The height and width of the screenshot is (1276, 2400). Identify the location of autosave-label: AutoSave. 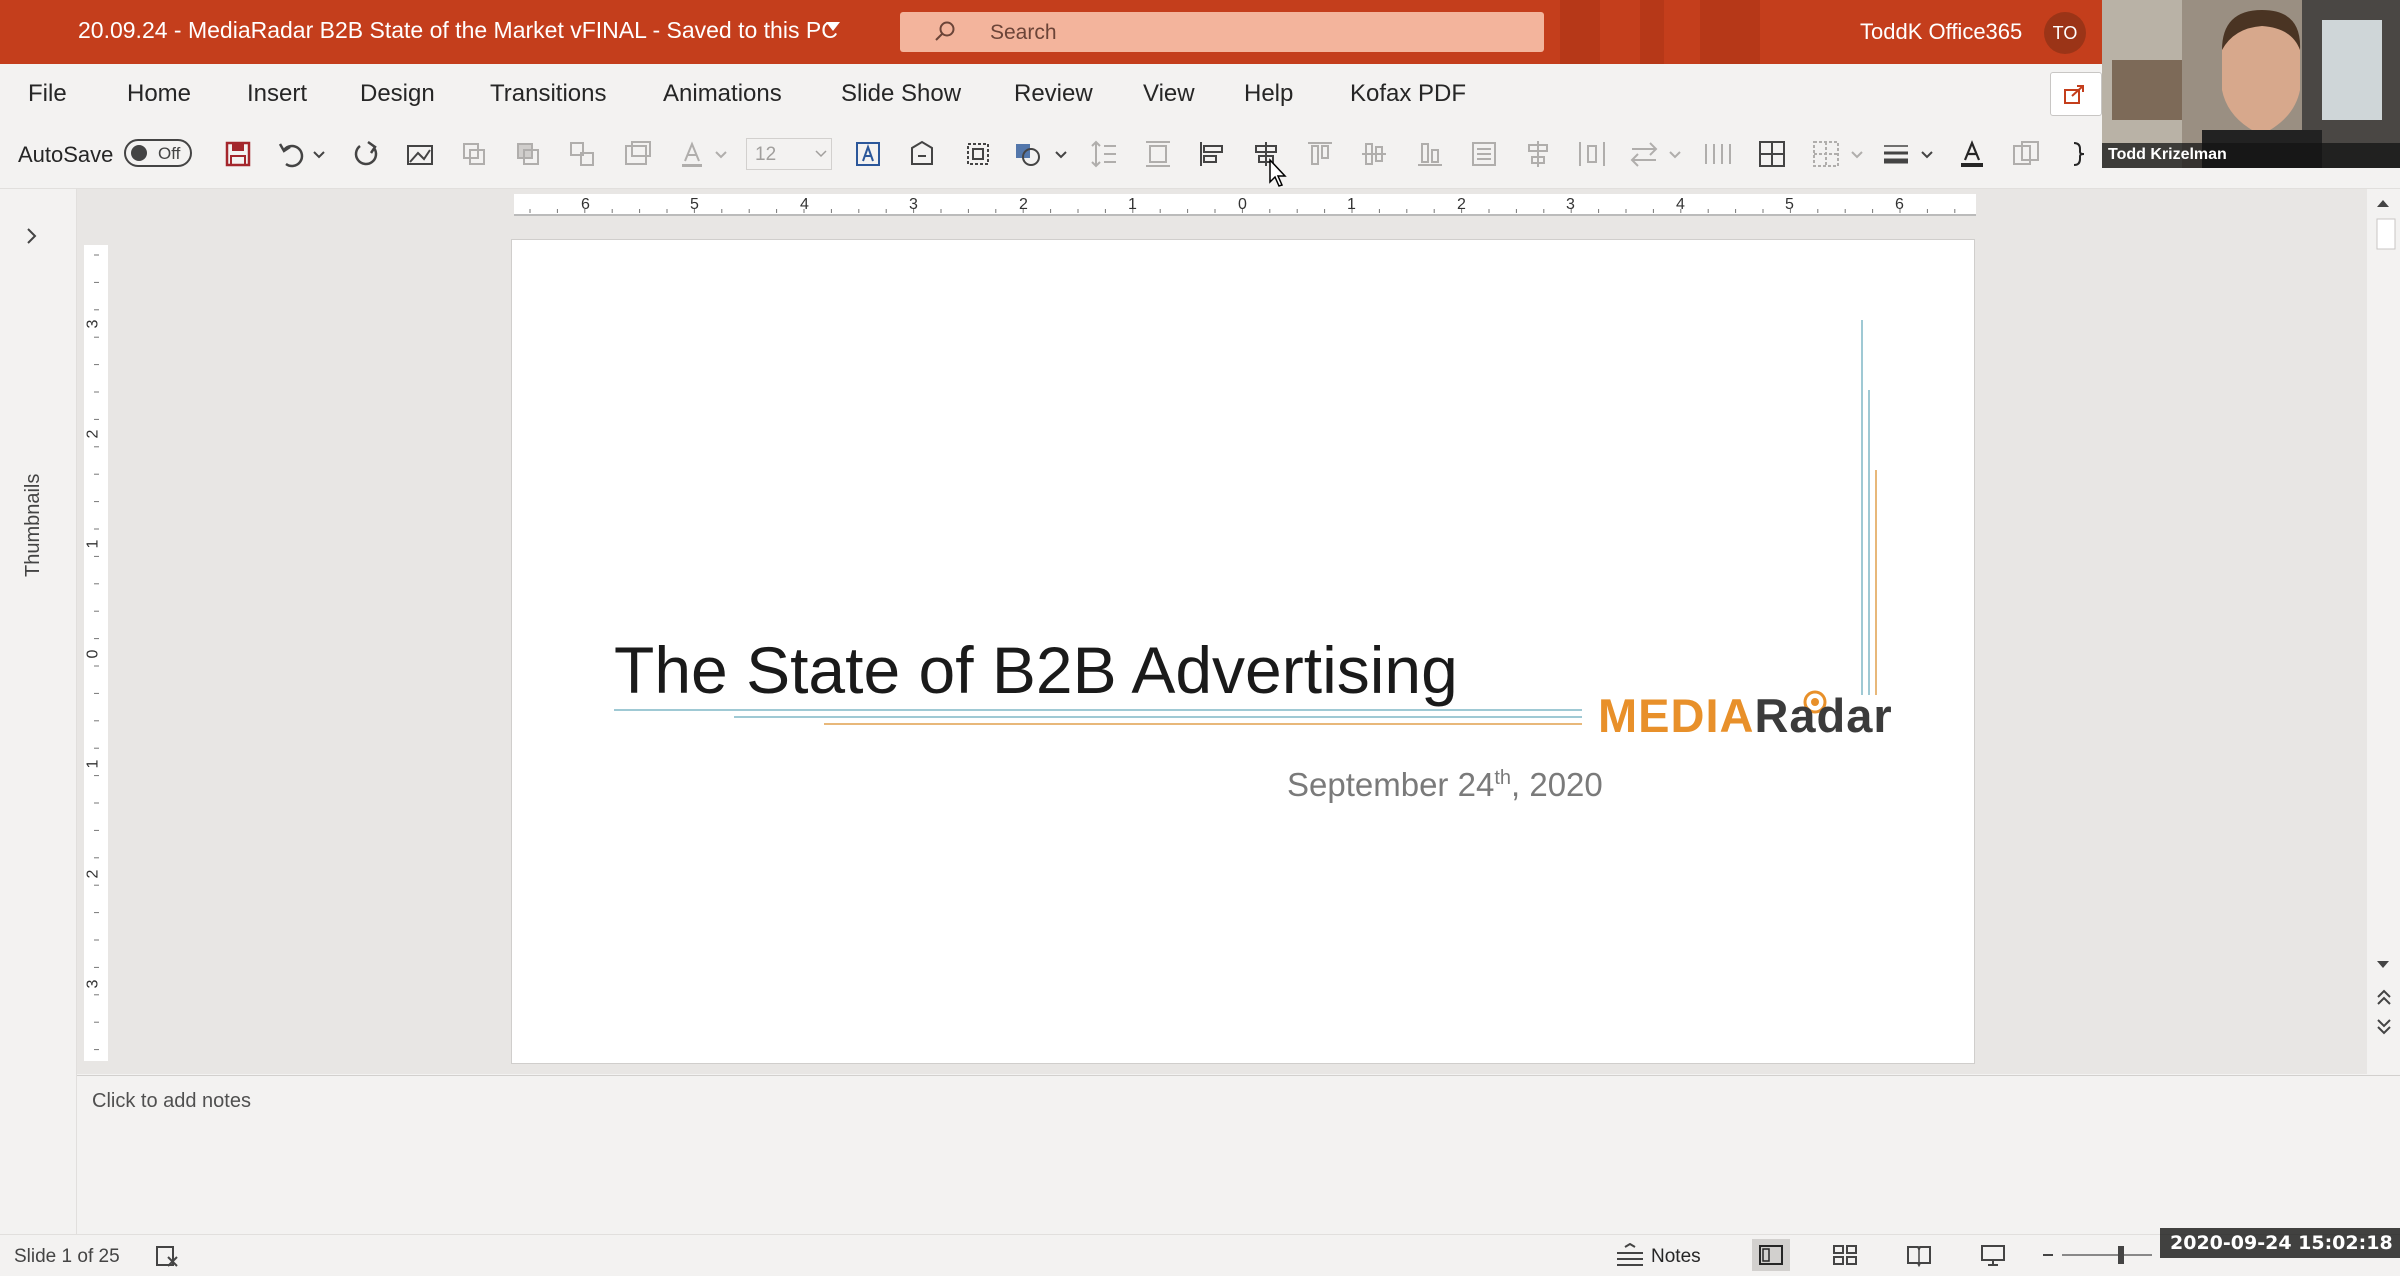
(66, 154).